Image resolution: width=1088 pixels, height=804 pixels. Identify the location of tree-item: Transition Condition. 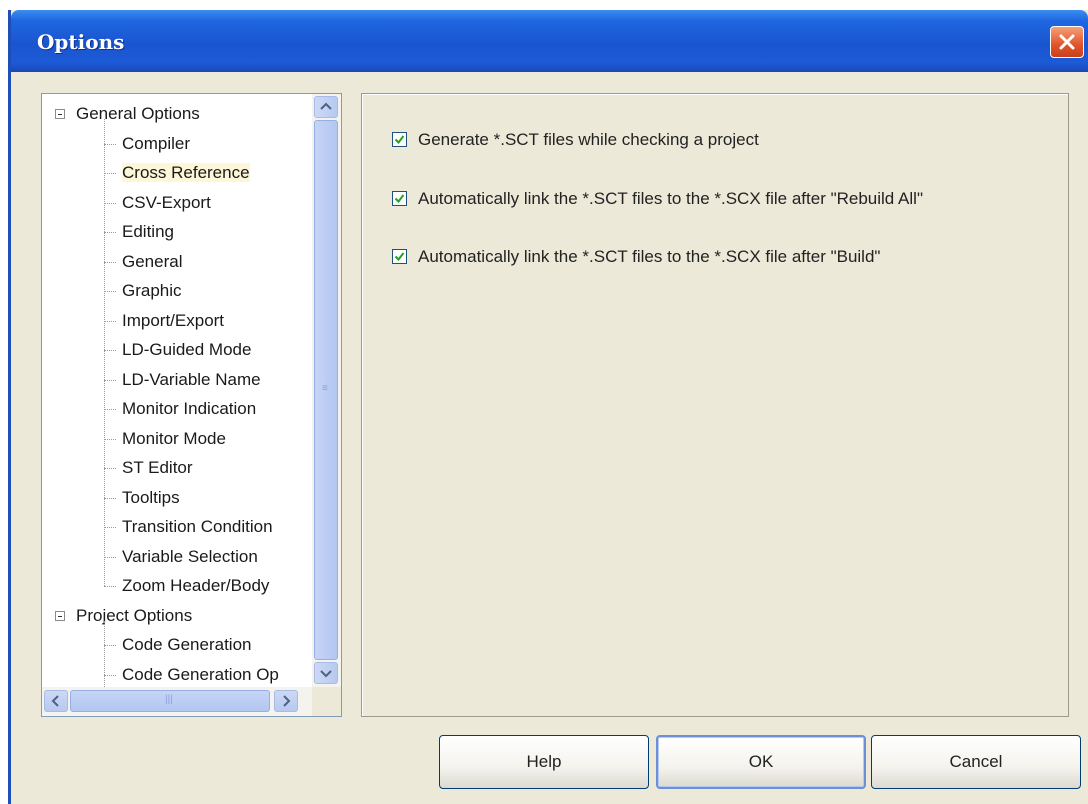
(197, 527).